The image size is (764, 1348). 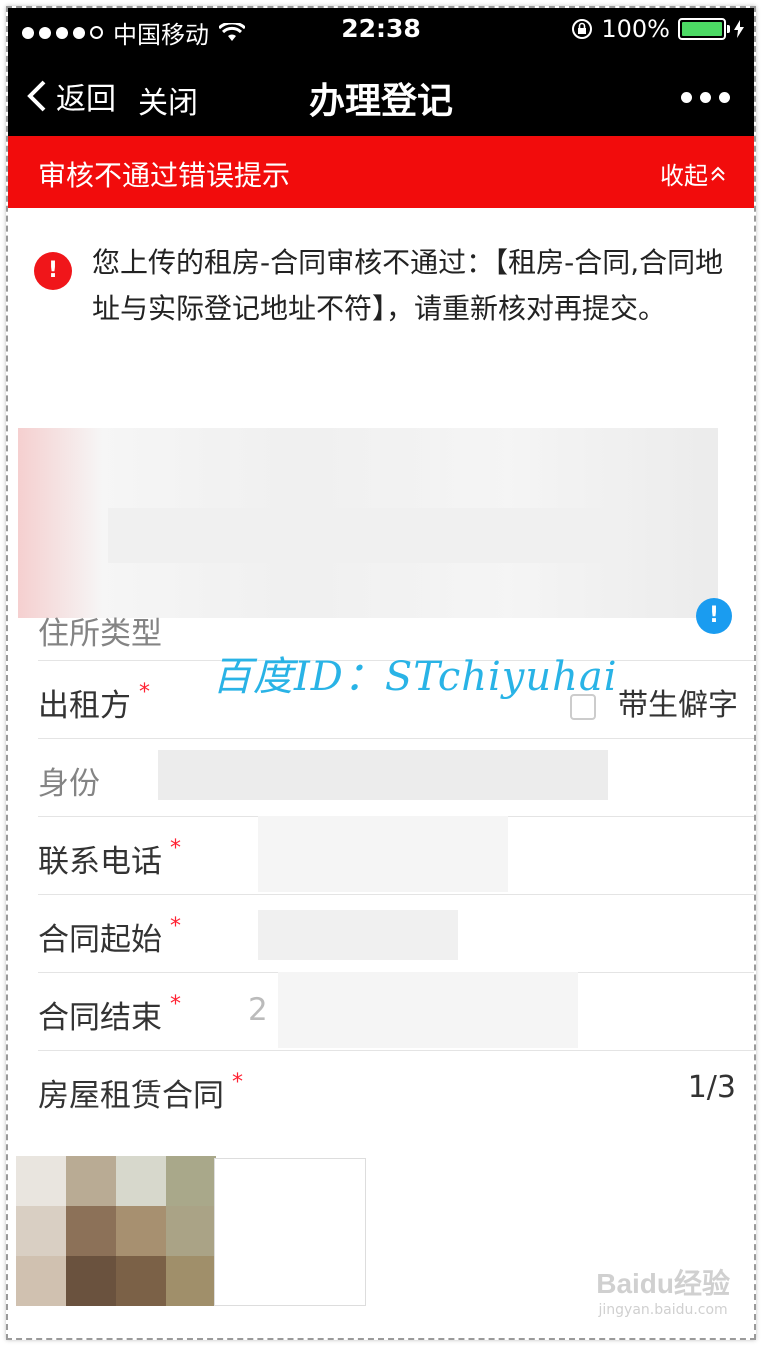 What do you see at coordinates (381, 172) in the screenshot?
I see `error-banner: 审核不通过错误提示 收起` at bounding box center [381, 172].